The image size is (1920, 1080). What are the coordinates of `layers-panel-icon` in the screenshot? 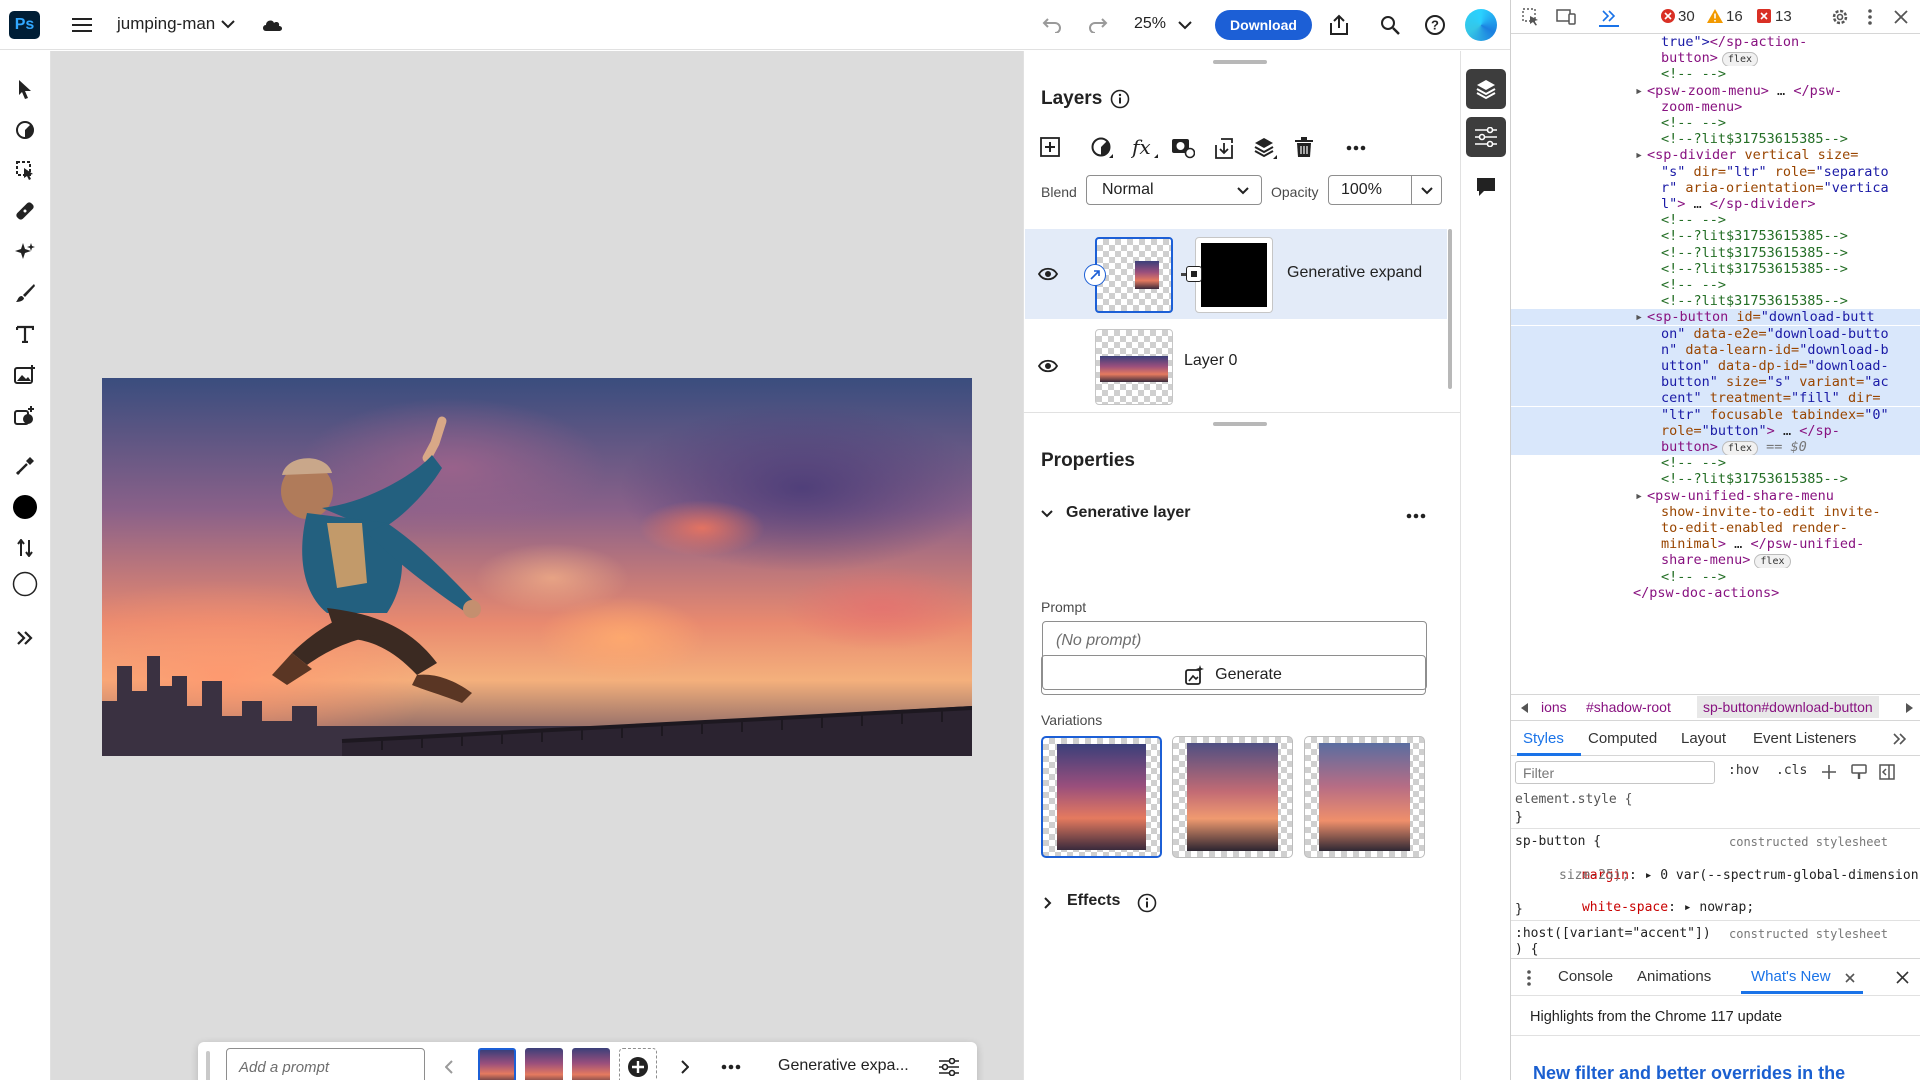 It's located at (1486, 89).